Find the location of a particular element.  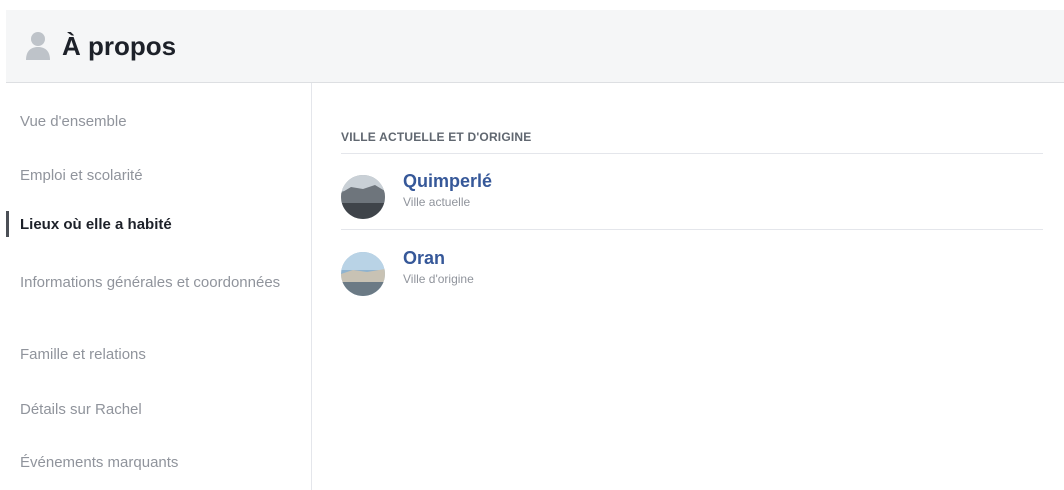

page-header: À propos is located at coordinates (535, 46).